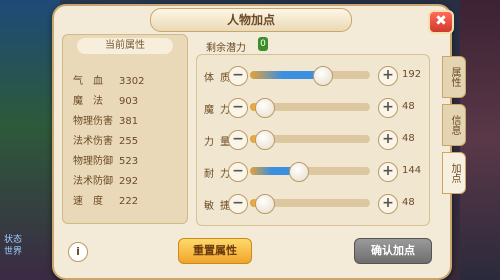 The image size is (500, 280). Describe the element at coordinates (106, 141) in the screenshot. I see `attr-row: 法术伤害 255` at that location.